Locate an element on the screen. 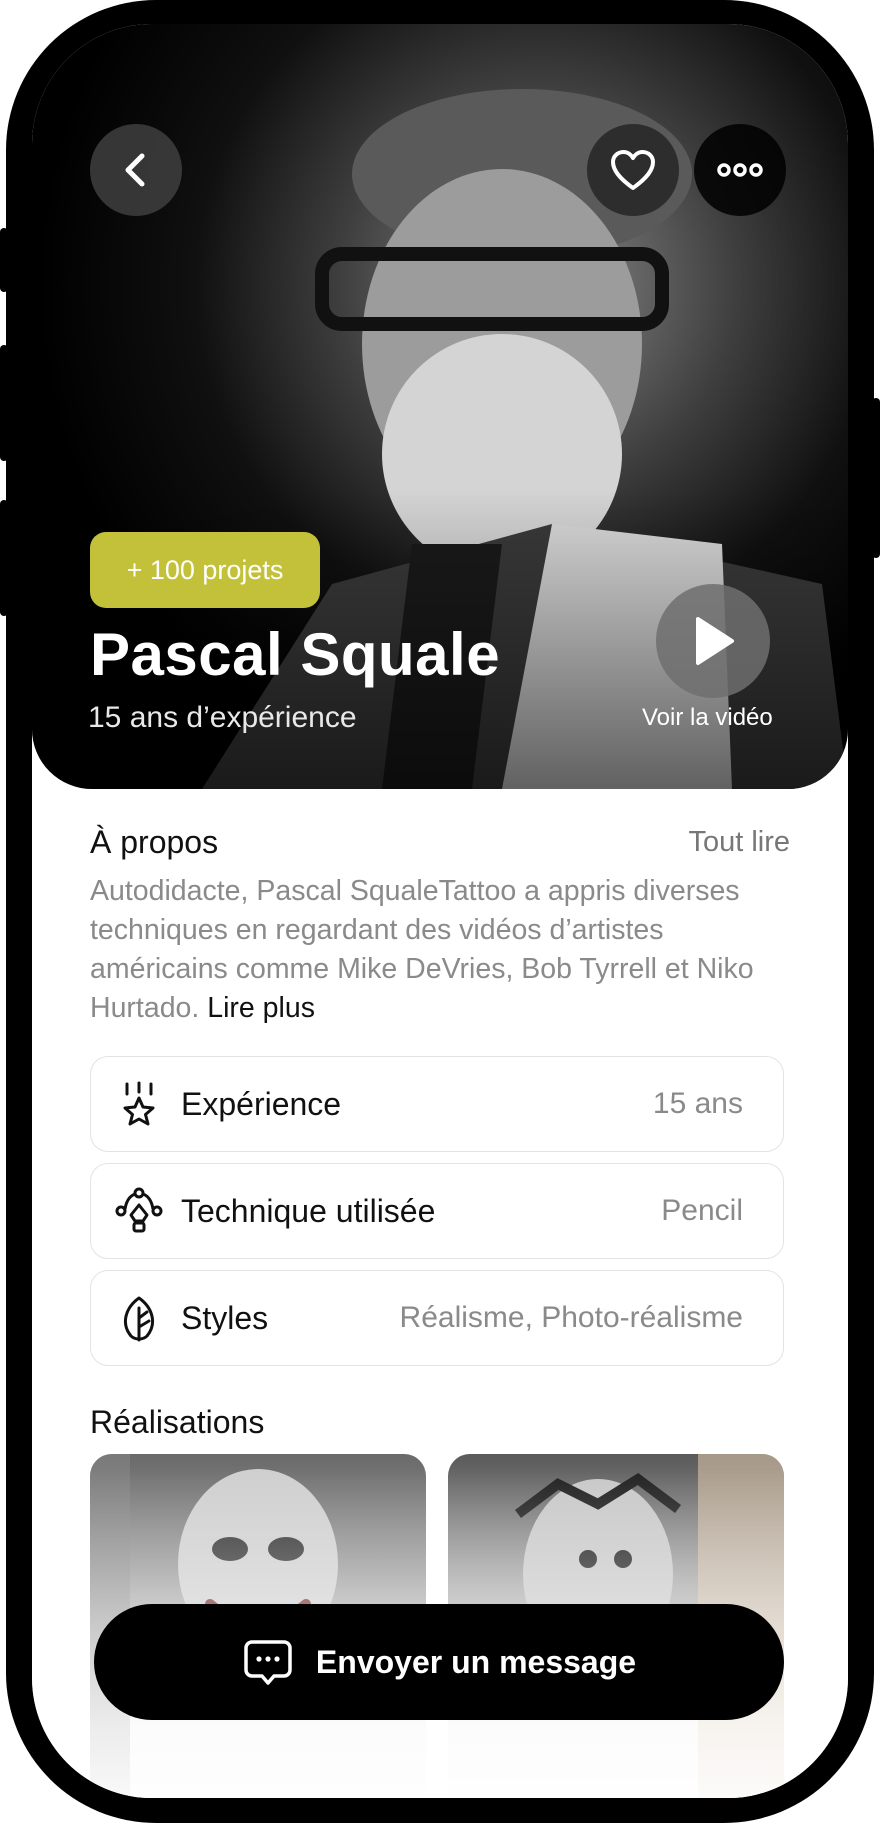 The width and height of the screenshot is (880, 1823). detail-row-styles: Styles Réalisme, Photo-réalisme is located at coordinates (437, 1318).